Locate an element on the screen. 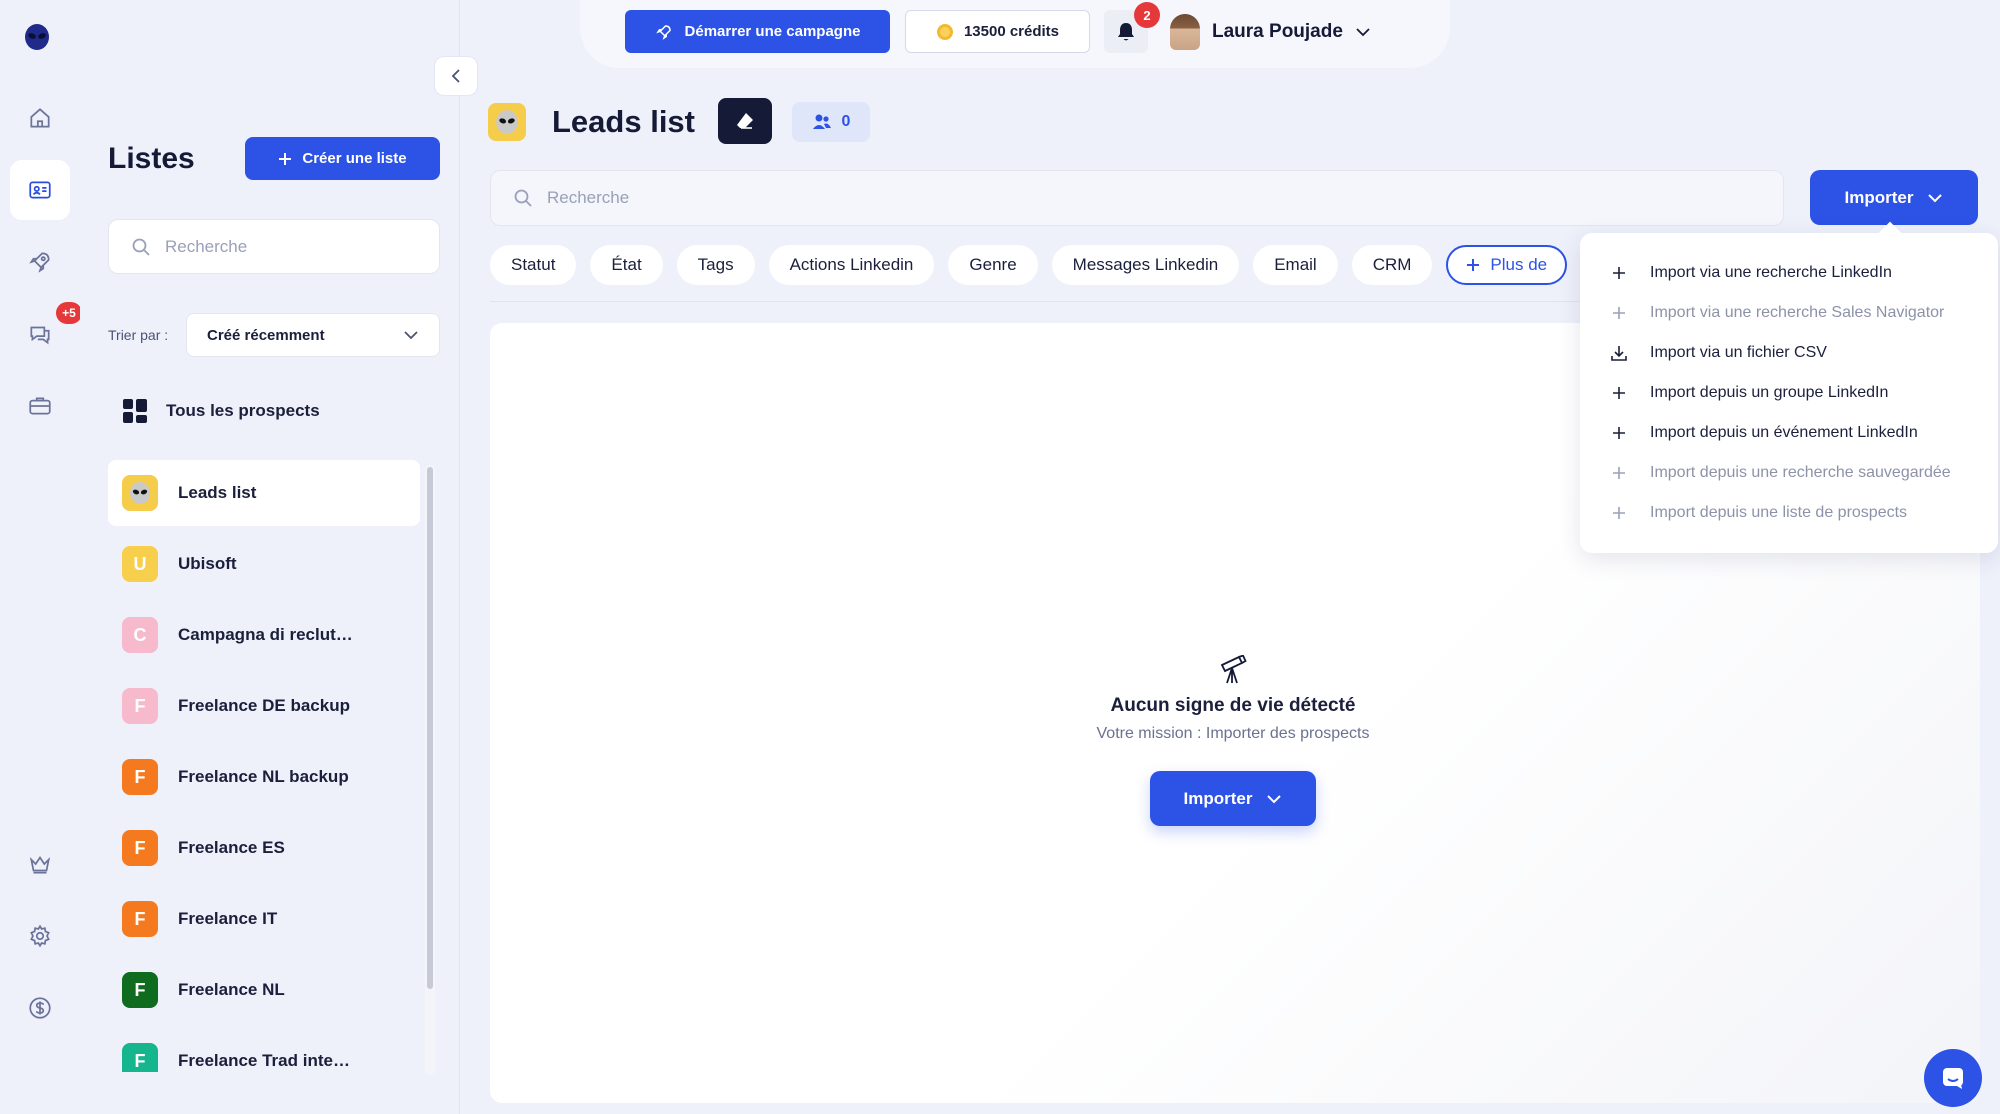  members-button: 0 is located at coordinates (831, 122).